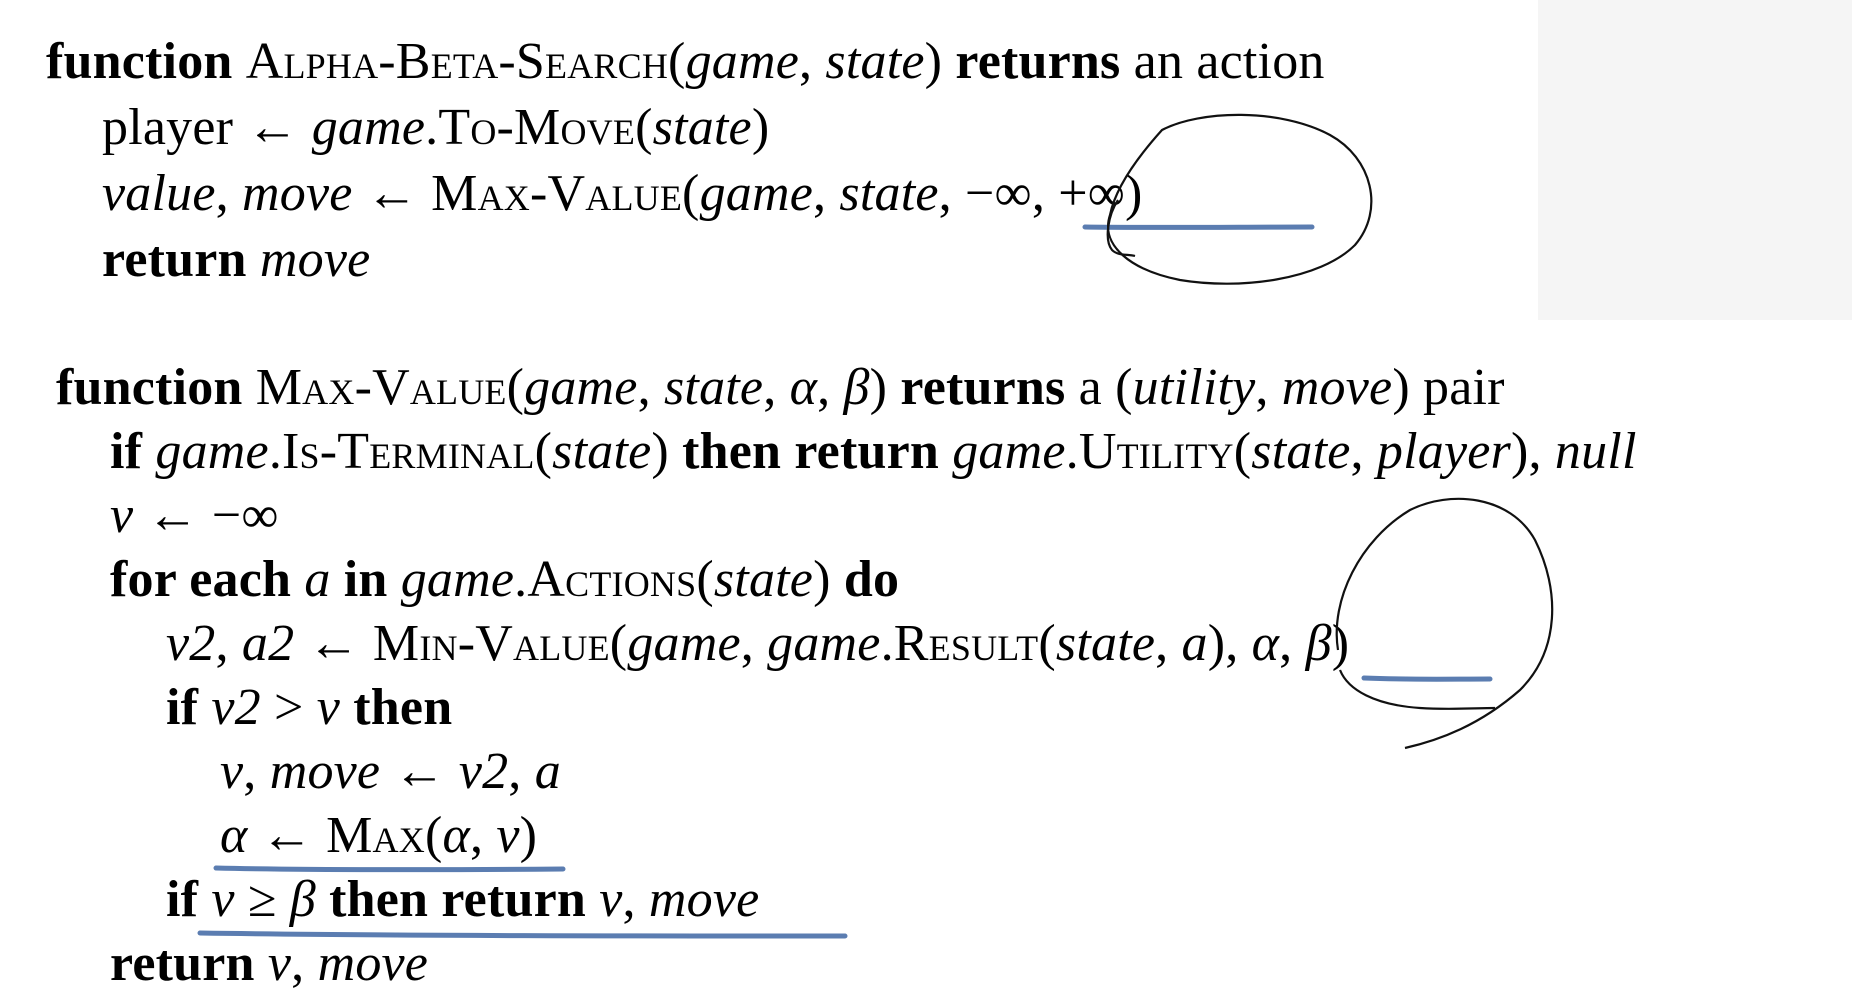 The width and height of the screenshot is (1852, 1008). What do you see at coordinates (803, 387) in the screenshot?
I see `param-alpha: α` at bounding box center [803, 387].